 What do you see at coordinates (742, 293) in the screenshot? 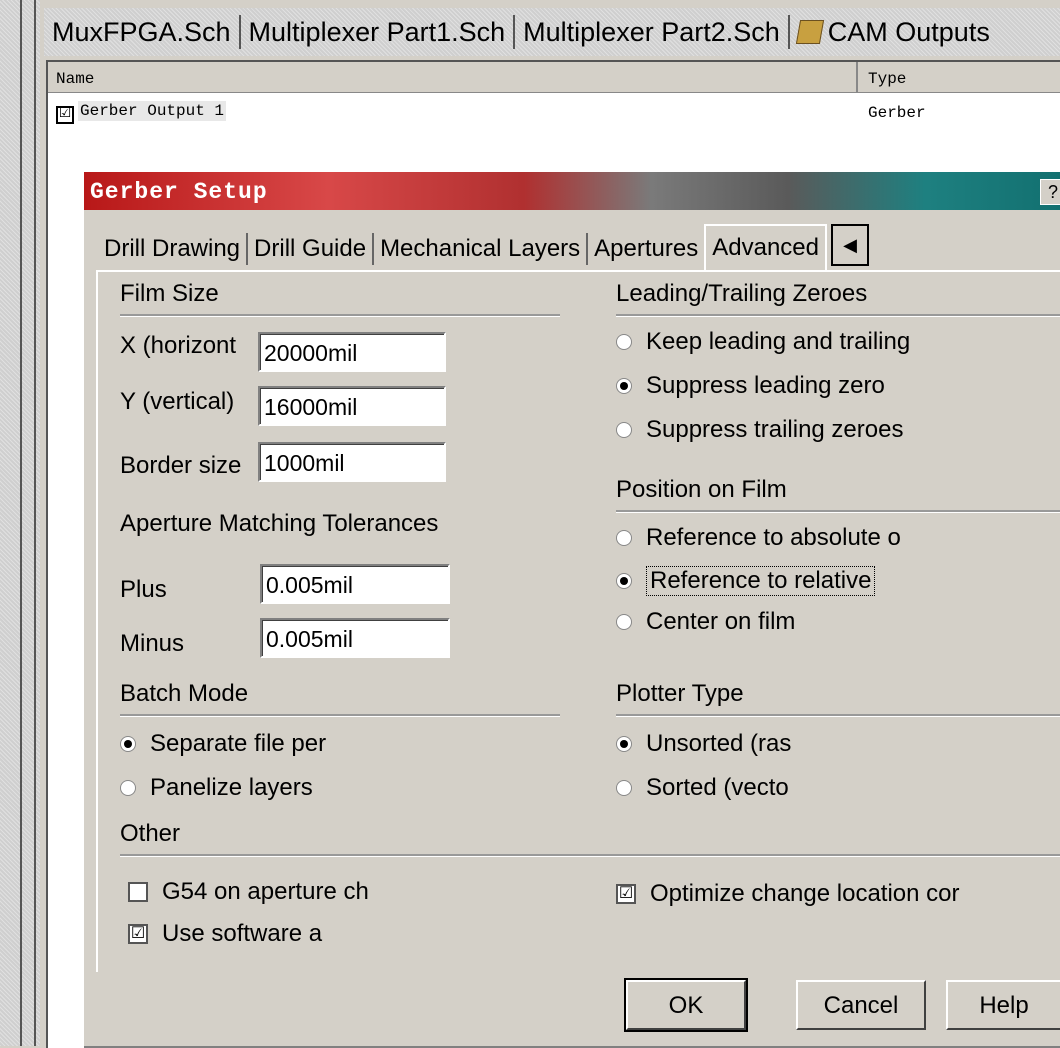
I see `zeroes-group-label: Leading/Trailing Zeroes` at bounding box center [742, 293].